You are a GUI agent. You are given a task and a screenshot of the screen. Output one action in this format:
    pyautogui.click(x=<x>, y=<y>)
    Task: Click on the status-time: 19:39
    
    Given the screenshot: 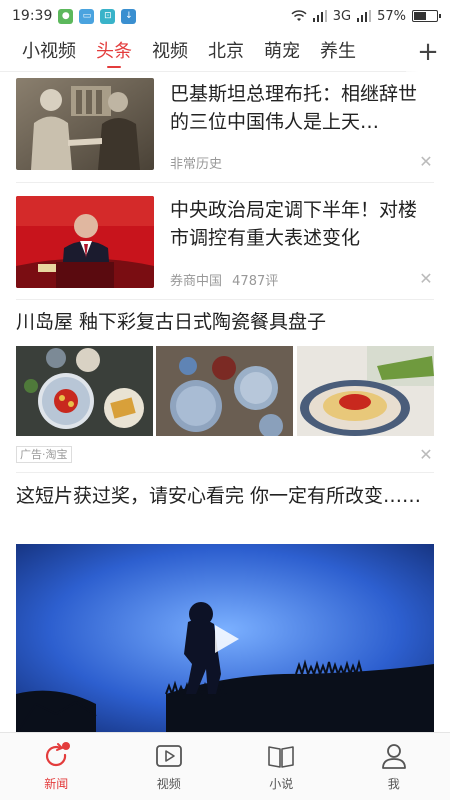 What is the action you would take?
    pyautogui.click(x=32, y=16)
    